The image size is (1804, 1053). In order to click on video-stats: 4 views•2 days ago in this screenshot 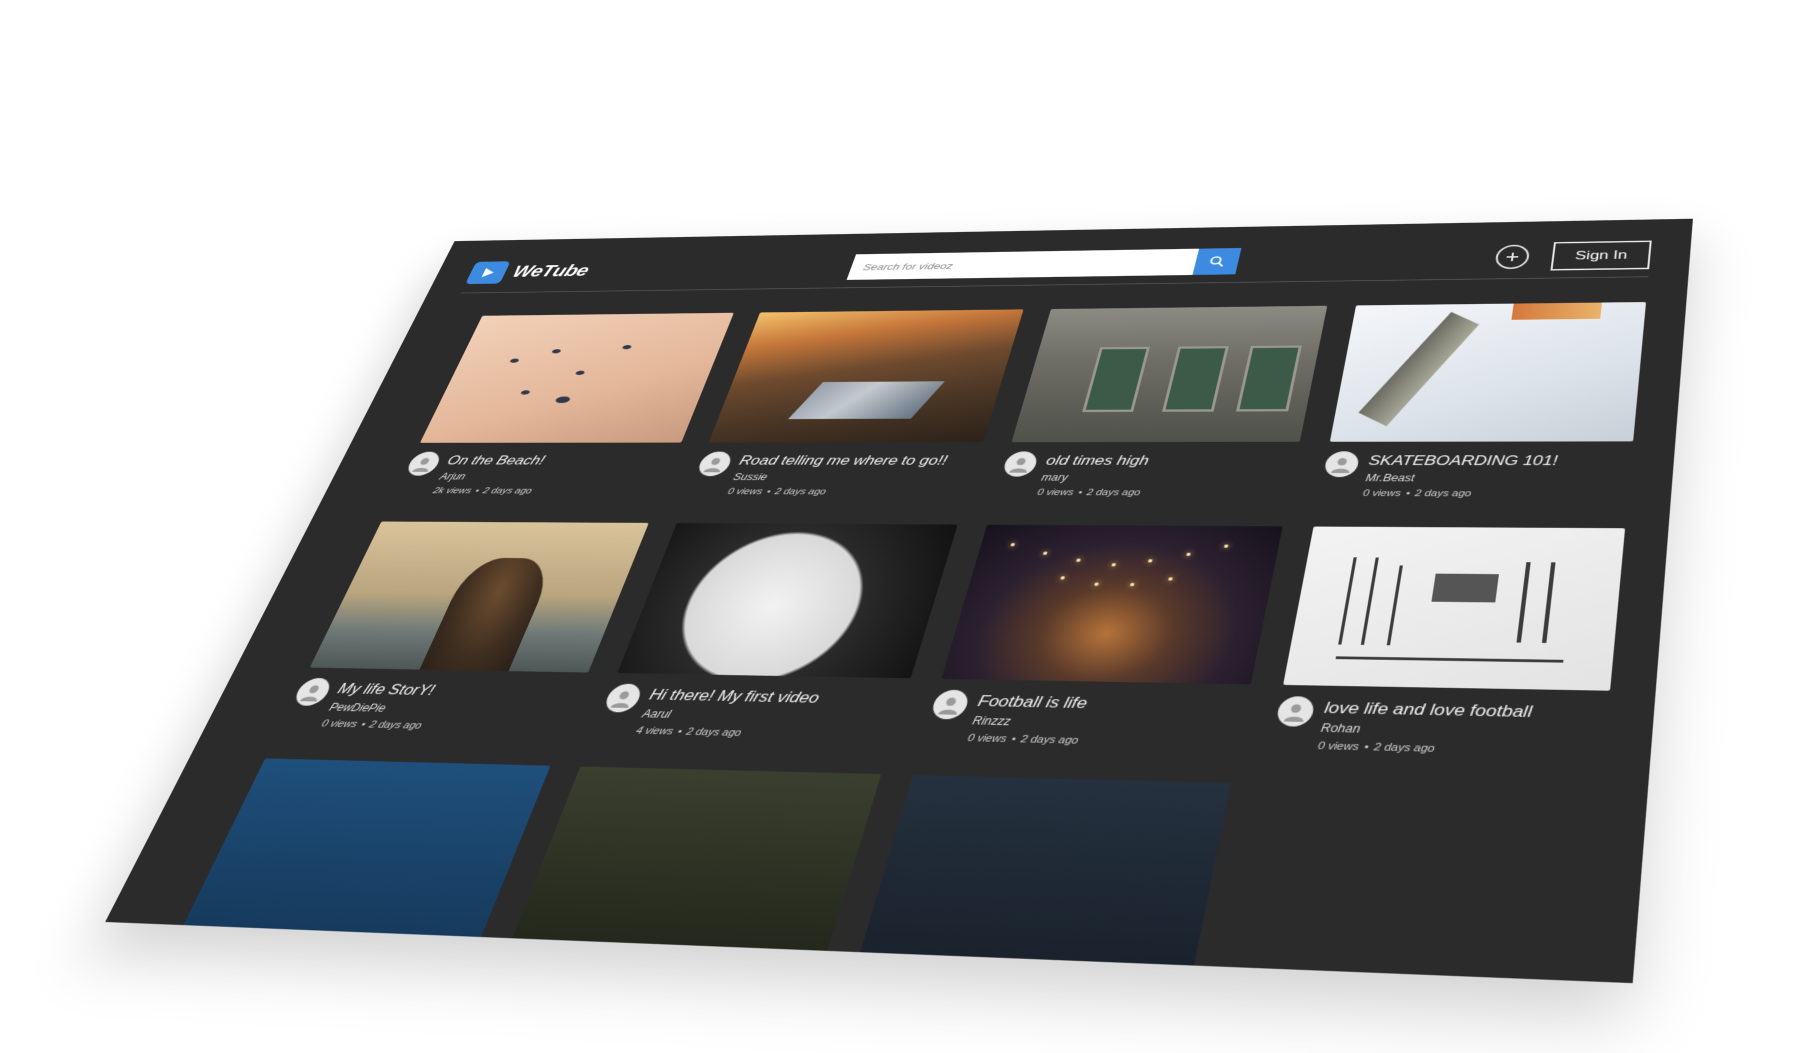, I will do `click(721, 732)`.